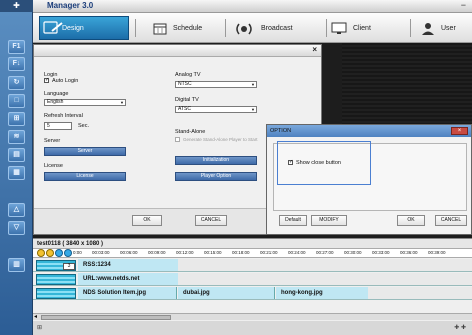 The height and width of the screenshot is (335, 472). Describe the element at coordinates (188, 75) in the screenshot. I see `analog-tv-label: Analog TV` at that location.